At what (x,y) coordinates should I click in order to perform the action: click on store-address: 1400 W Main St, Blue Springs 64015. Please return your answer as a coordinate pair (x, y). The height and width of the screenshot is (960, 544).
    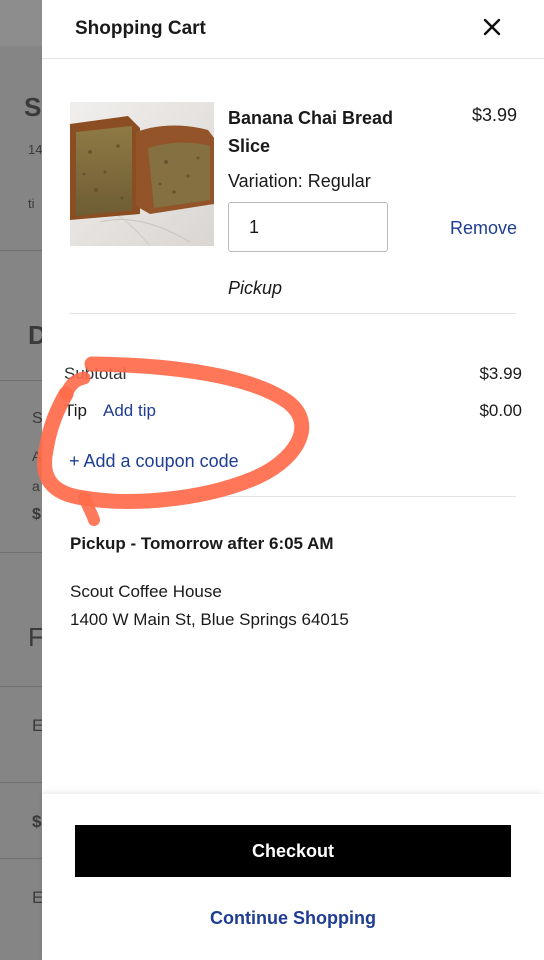
    Looking at the image, I should click on (209, 619).